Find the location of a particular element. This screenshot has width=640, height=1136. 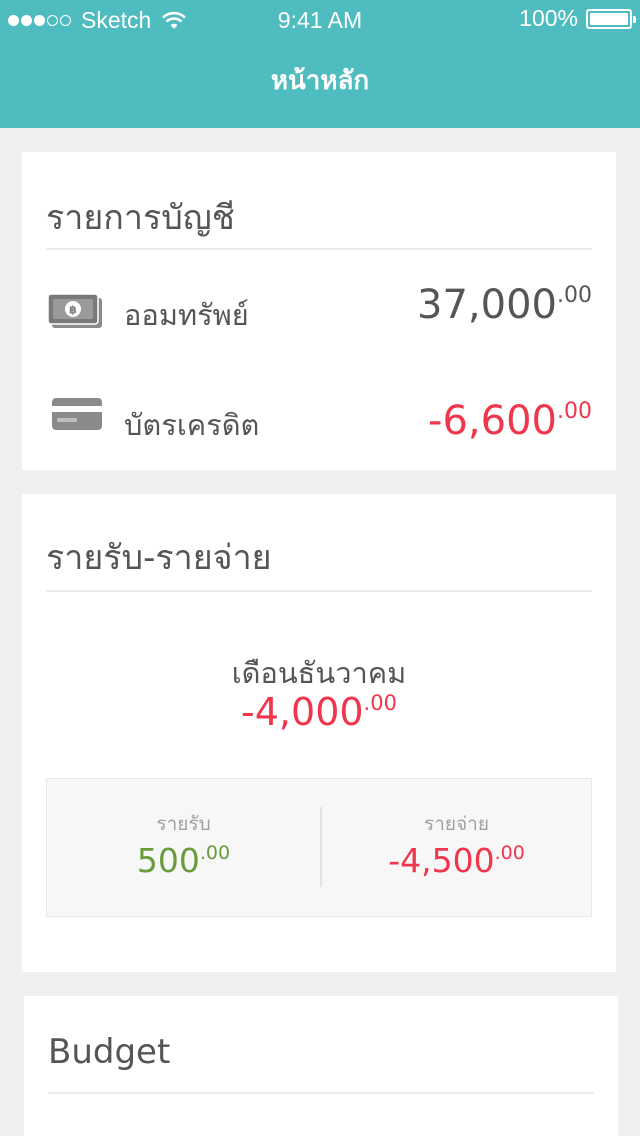

expense-column: รายจ่าย -4,500.00 is located at coordinates (456, 848).